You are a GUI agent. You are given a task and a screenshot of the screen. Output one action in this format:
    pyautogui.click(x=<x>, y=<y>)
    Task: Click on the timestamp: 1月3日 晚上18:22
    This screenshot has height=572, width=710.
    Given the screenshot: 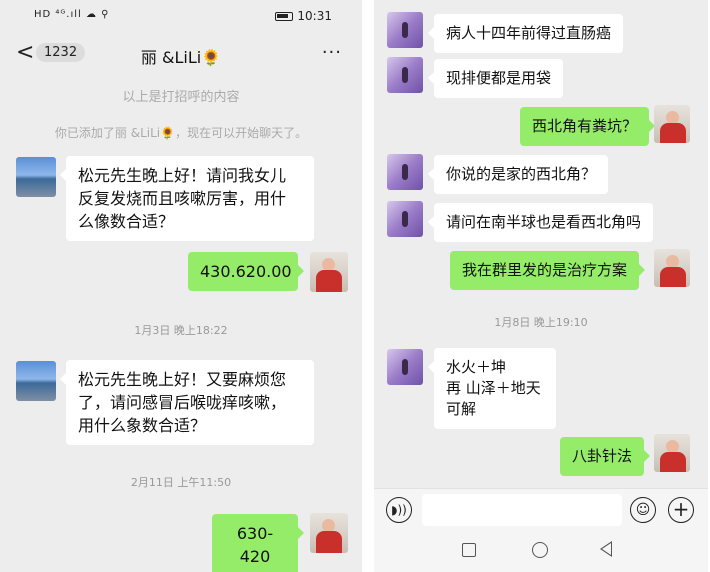 What is the action you would take?
    pyautogui.click(x=181, y=330)
    